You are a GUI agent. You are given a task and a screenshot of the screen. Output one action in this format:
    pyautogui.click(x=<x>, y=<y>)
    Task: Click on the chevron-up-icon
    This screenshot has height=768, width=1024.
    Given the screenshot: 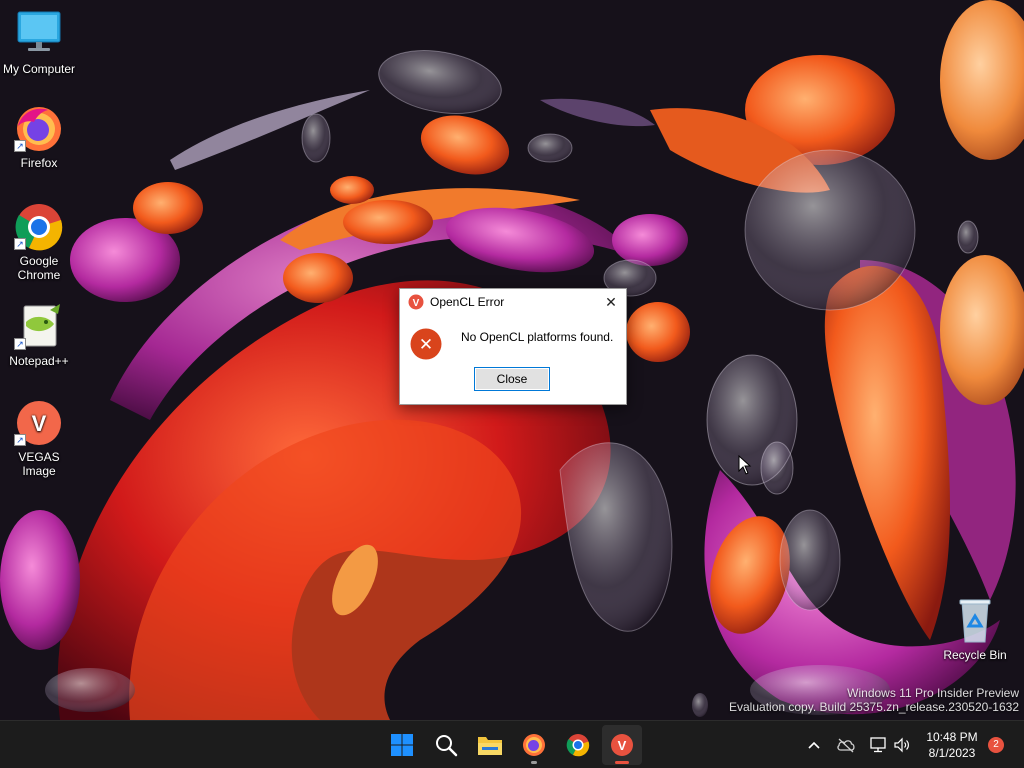 What is the action you would take?
    pyautogui.click(x=814, y=745)
    